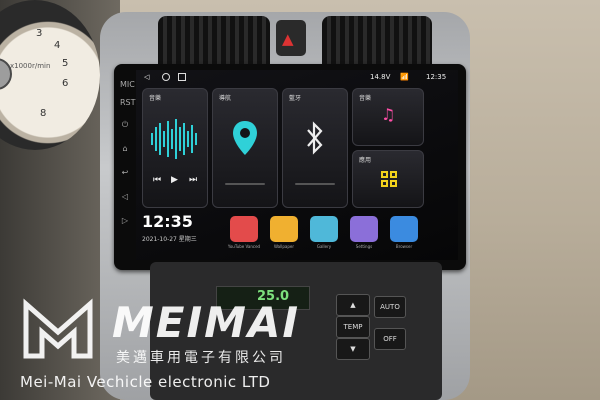 The width and height of the screenshot is (600, 400). What do you see at coordinates (174, 180) in the screenshot?
I see `play-icon: ▶` at bounding box center [174, 180].